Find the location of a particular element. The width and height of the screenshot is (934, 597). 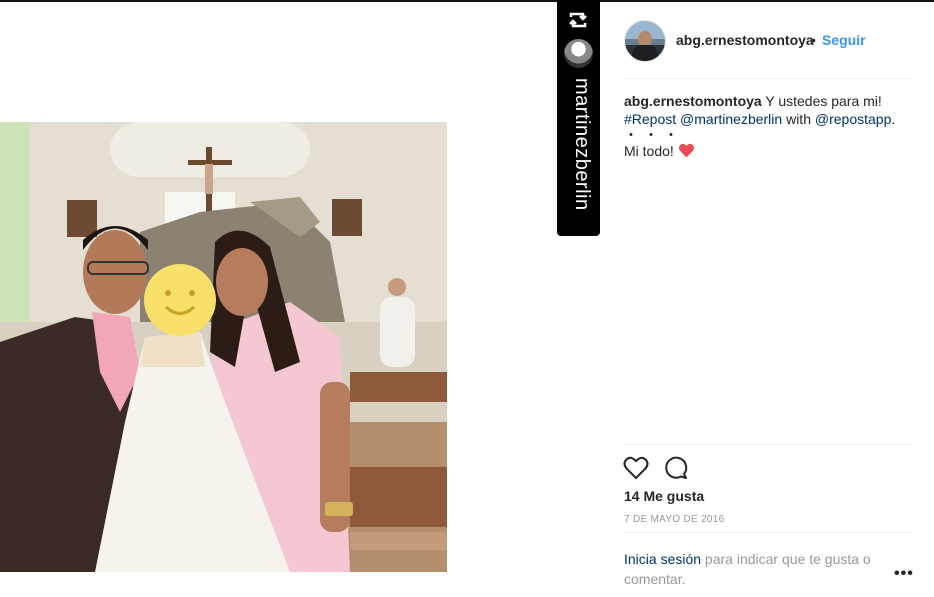

caption-line-1: abg.ernestomontoya Y ustedes para mi! is located at coordinates (769, 101).